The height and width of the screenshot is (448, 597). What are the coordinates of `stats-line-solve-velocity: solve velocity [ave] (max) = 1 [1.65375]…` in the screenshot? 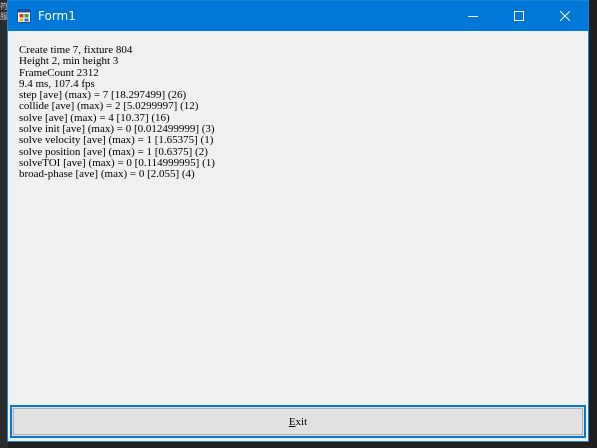 It's located at (116, 140).